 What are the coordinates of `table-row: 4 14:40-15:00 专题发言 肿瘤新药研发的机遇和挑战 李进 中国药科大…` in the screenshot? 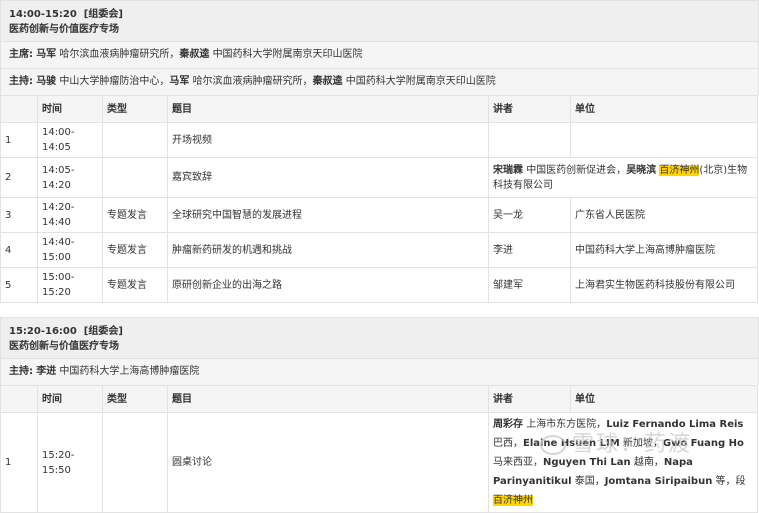 It's located at (379, 250).